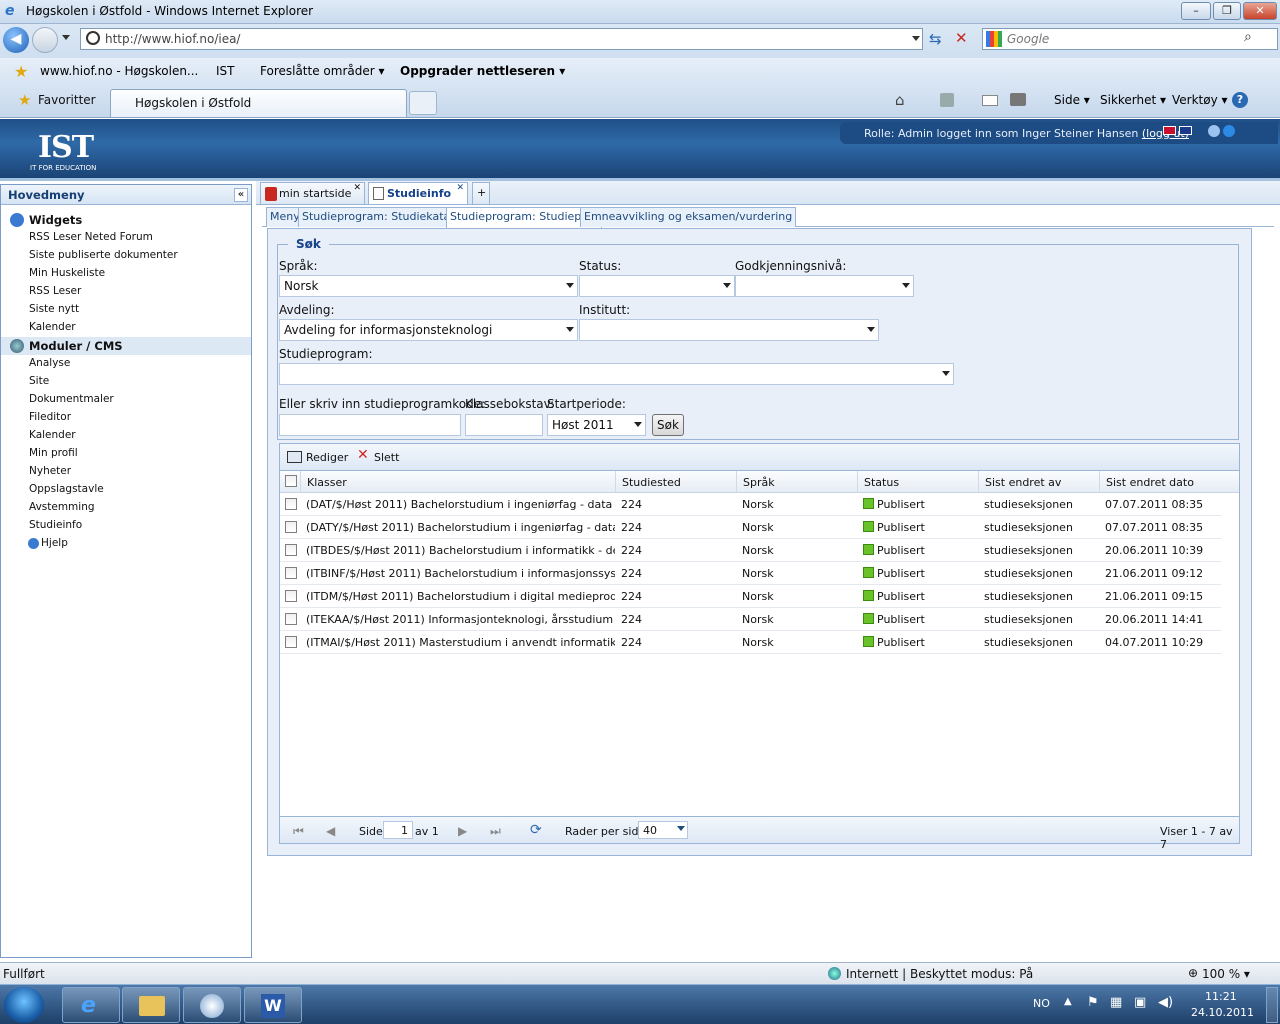 This screenshot has width=1280, height=1024. What do you see at coordinates (126, 400) in the screenshot?
I see `sidebar-item-dokumentmaler: Dokumentmaler` at bounding box center [126, 400].